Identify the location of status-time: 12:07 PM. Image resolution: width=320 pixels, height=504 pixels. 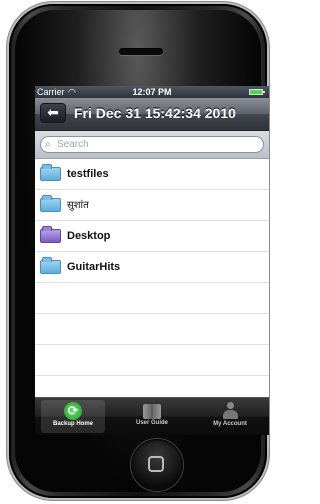
(152, 92).